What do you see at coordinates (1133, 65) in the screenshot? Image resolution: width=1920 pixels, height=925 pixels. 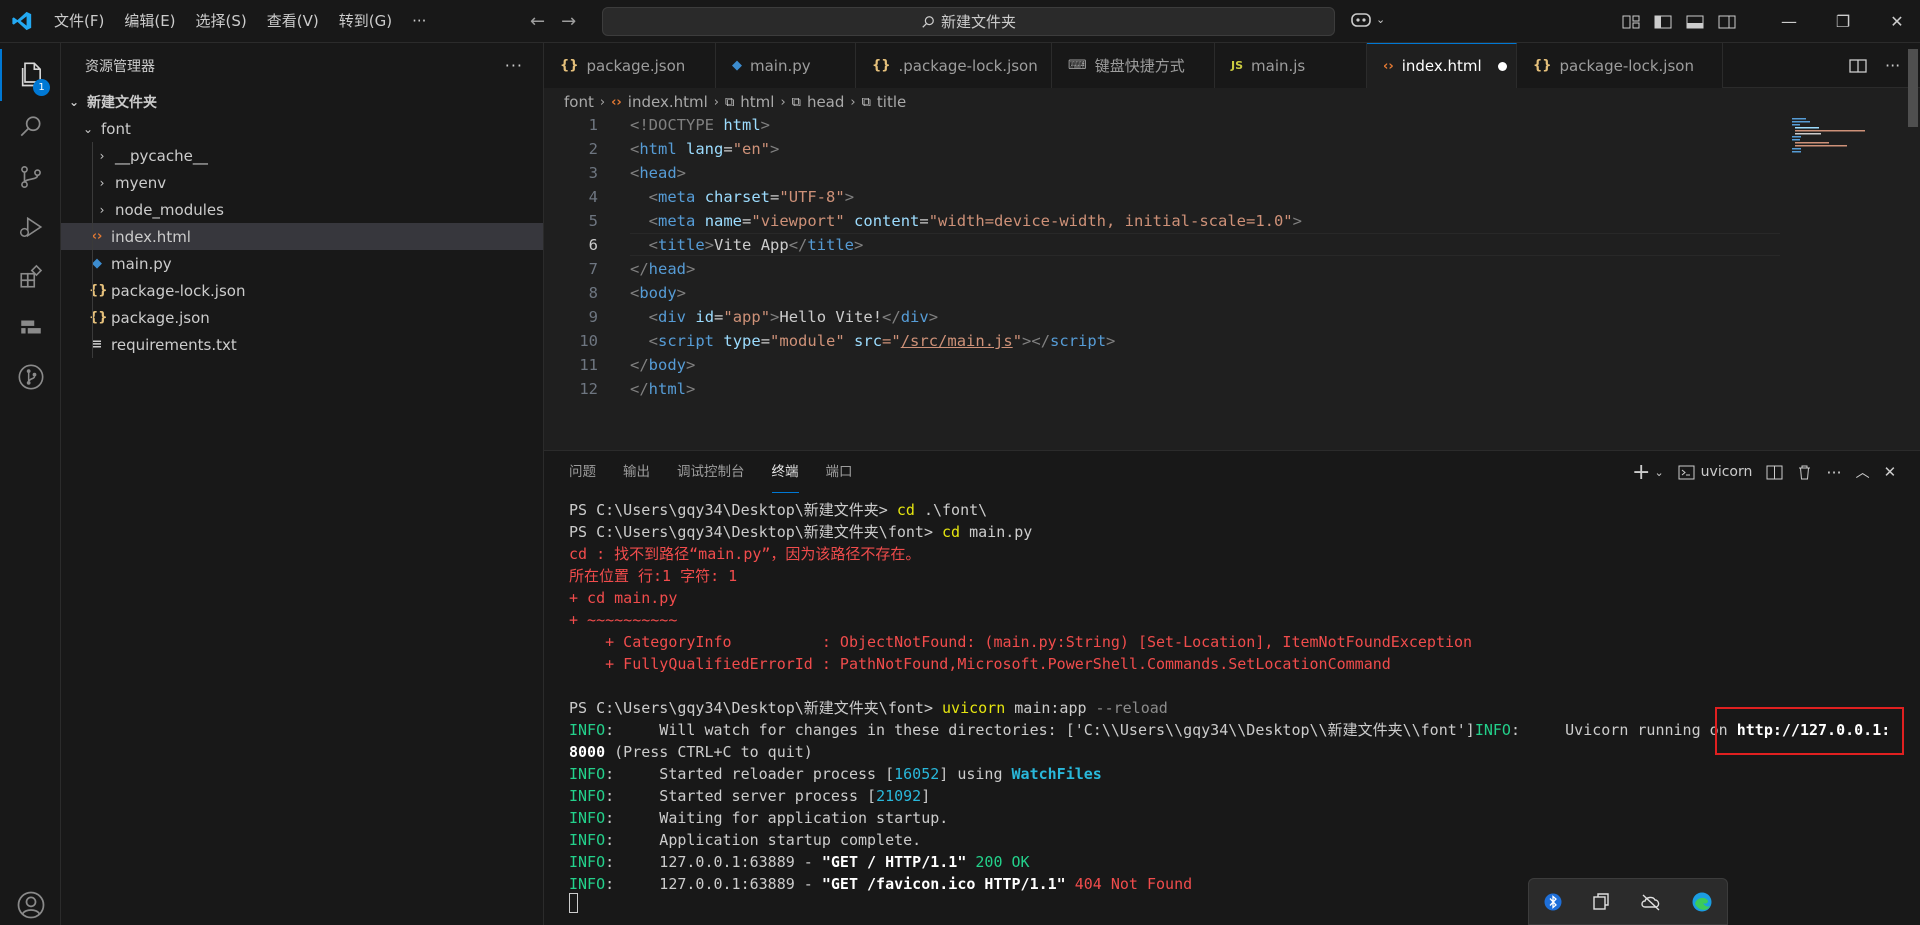 I see `tab-keyboard-shortcuts: ⌨ 键盘快捷方式` at bounding box center [1133, 65].